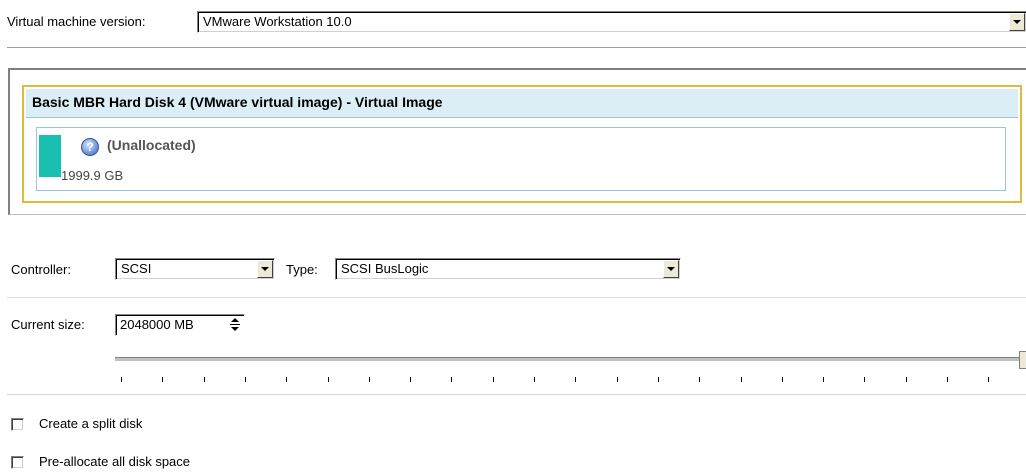 The image size is (1026, 475). What do you see at coordinates (151, 145) in the screenshot?
I see `partition-name: (Unallocated)` at bounding box center [151, 145].